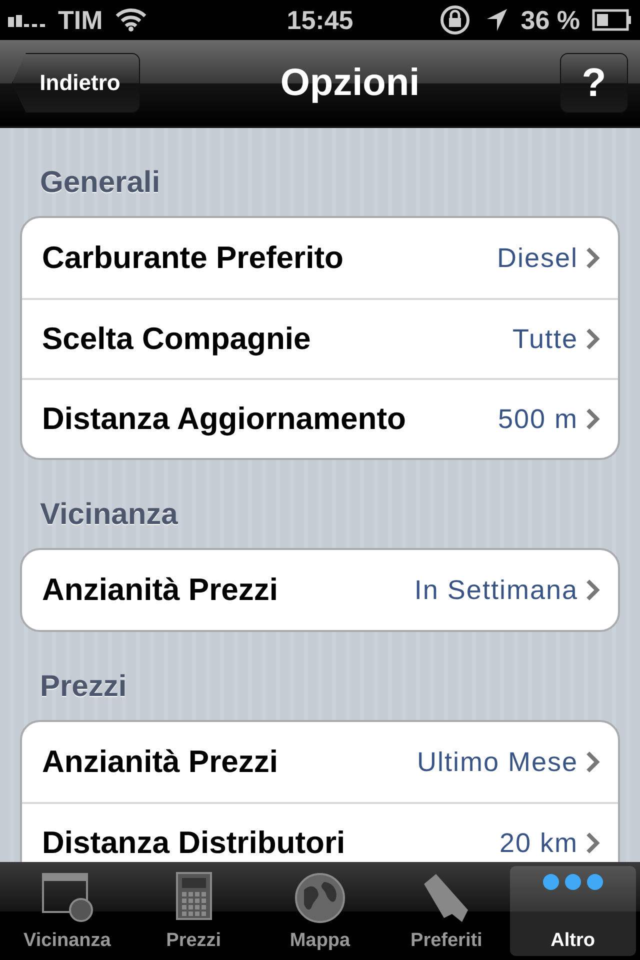 The height and width of the screenshot is (960, 640). Describe the element at coordinates (350, 83) in the screenshot. I see `screen-title: Opzioni` at that location.